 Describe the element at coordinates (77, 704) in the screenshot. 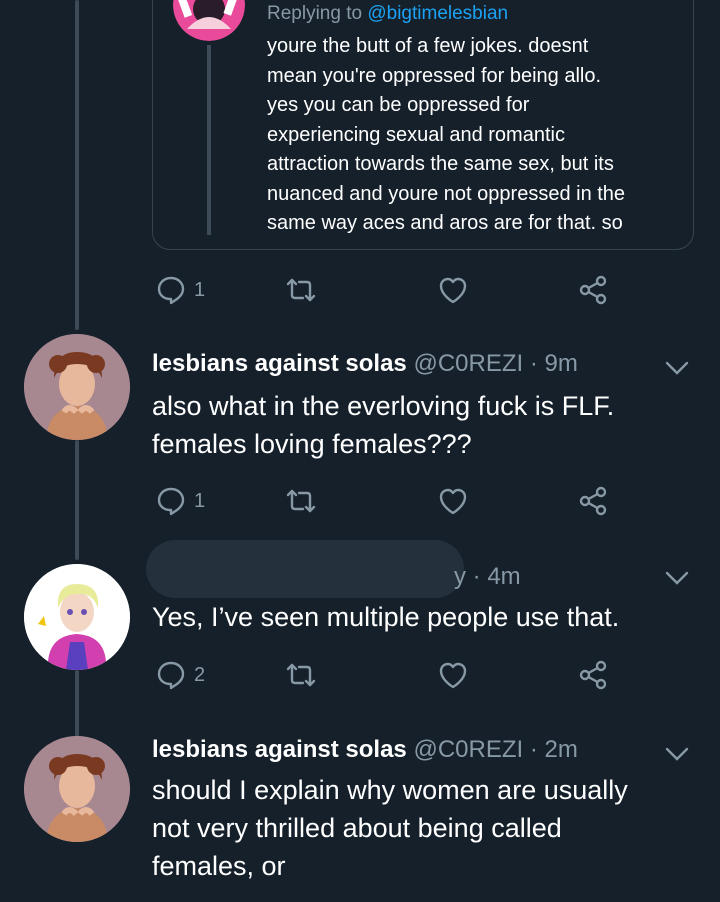

I see `thread-line-lower` at that location.